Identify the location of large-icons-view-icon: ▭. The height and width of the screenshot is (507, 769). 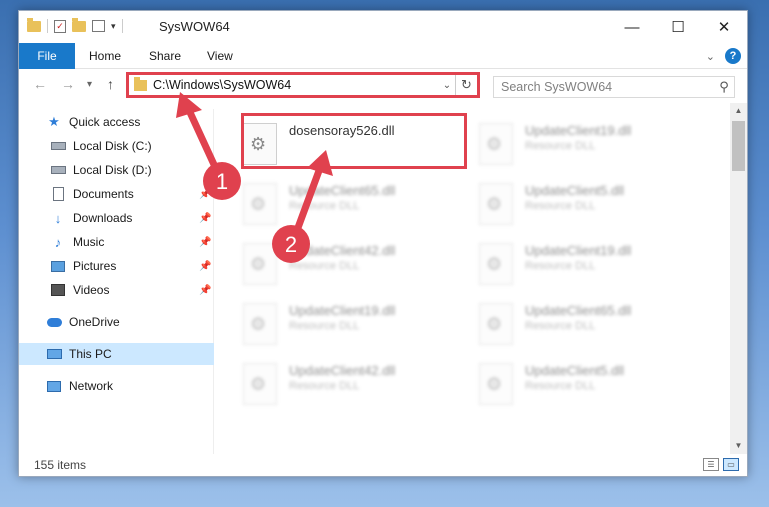
(731, 464).